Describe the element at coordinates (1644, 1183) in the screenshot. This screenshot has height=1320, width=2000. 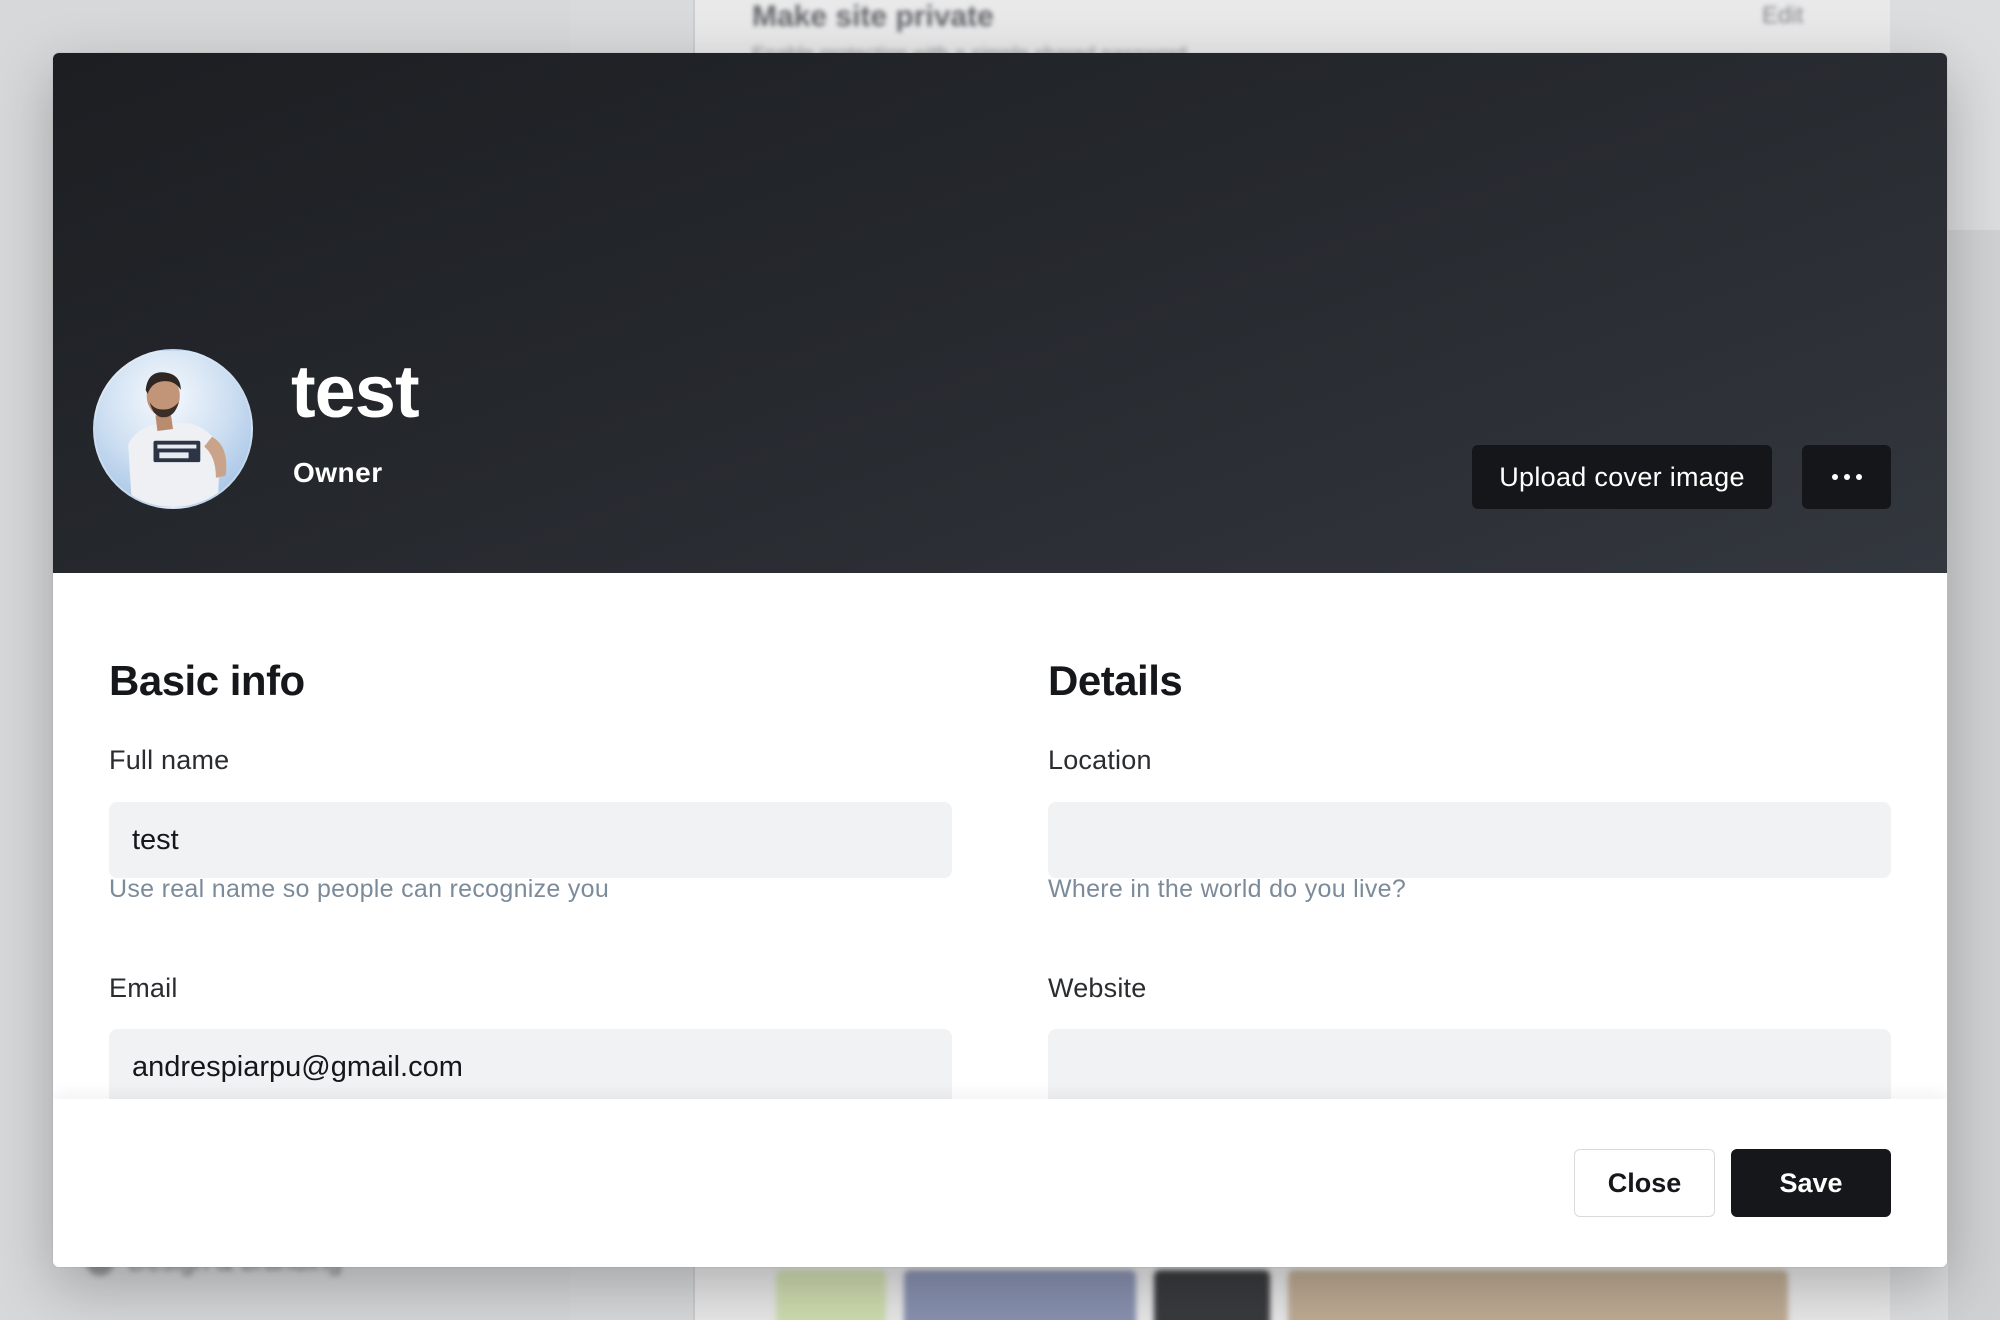
I see `close-button: Close` at that location.